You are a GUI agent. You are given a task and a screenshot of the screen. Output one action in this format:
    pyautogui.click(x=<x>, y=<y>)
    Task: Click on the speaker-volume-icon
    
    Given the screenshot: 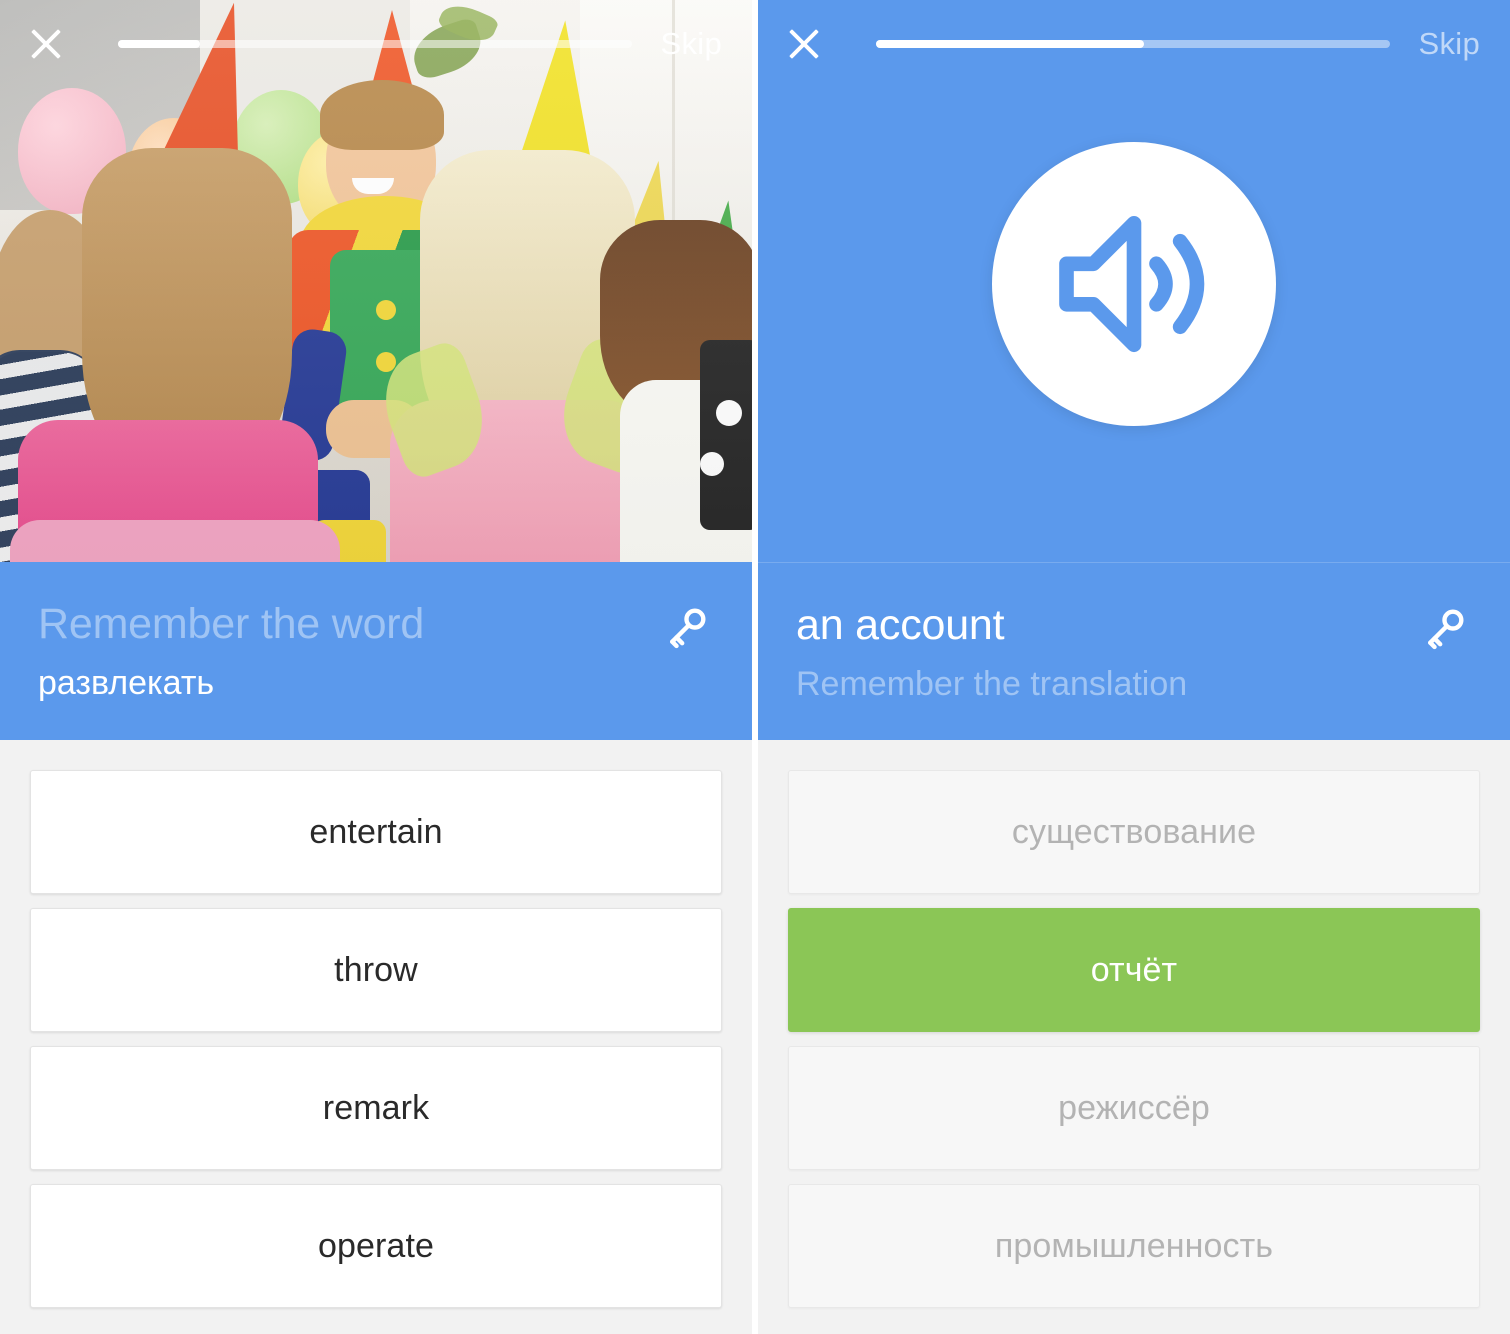 What is the action you would take?
    pyautogui.click(x=1132, y=284)
    